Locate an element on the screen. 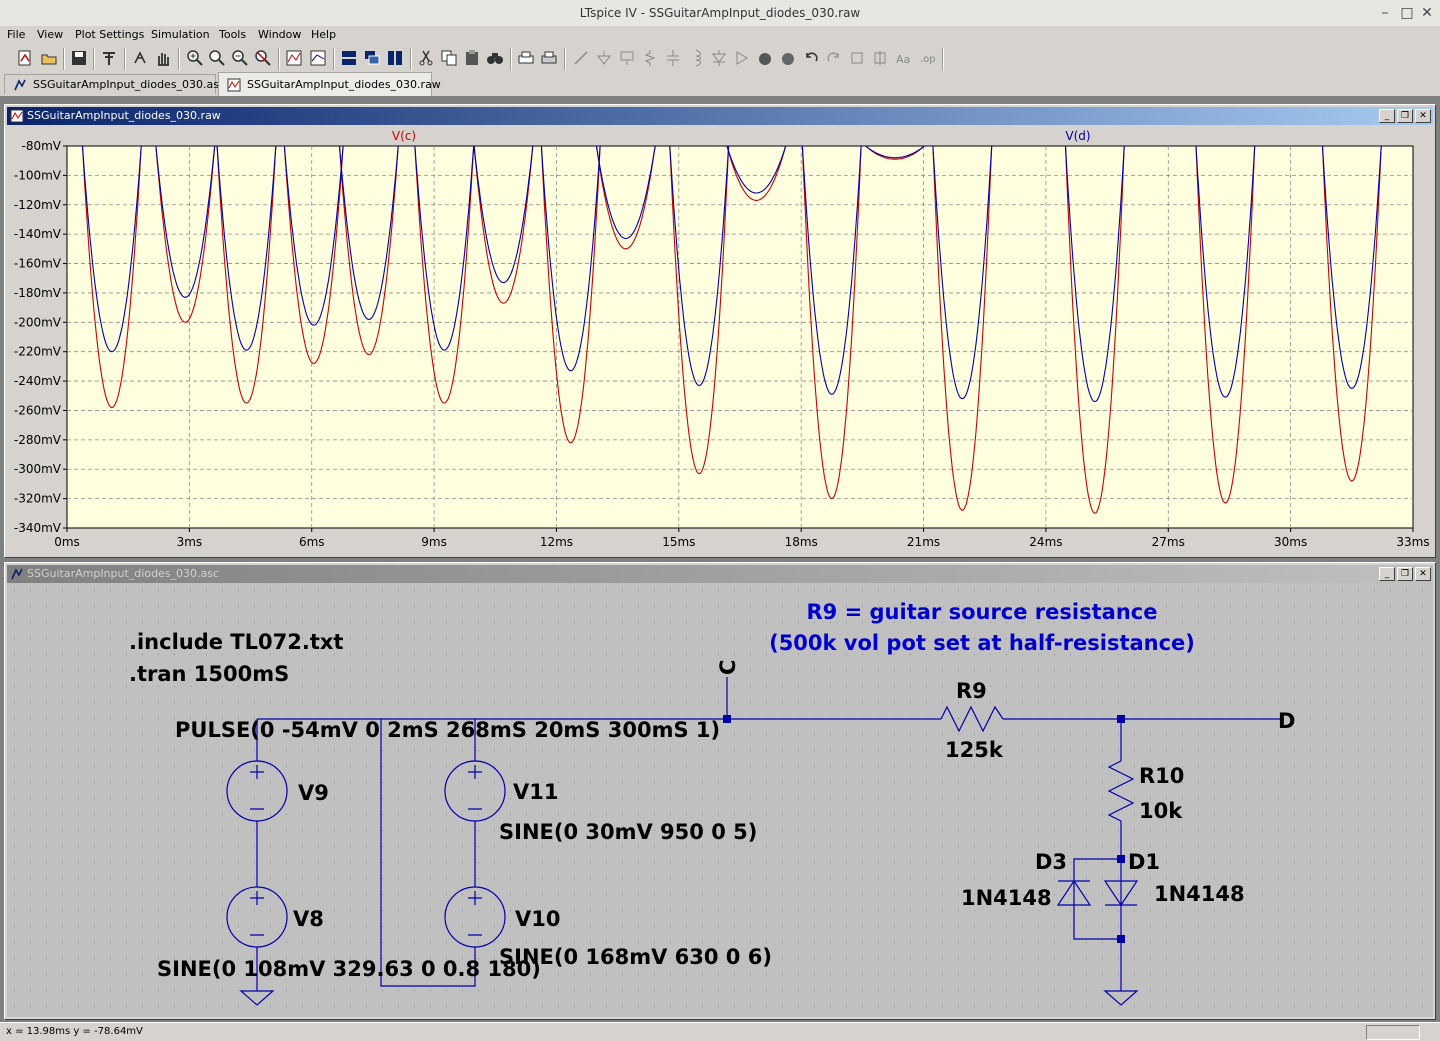  zoom-out-icon is located at coordinates (240, 58).